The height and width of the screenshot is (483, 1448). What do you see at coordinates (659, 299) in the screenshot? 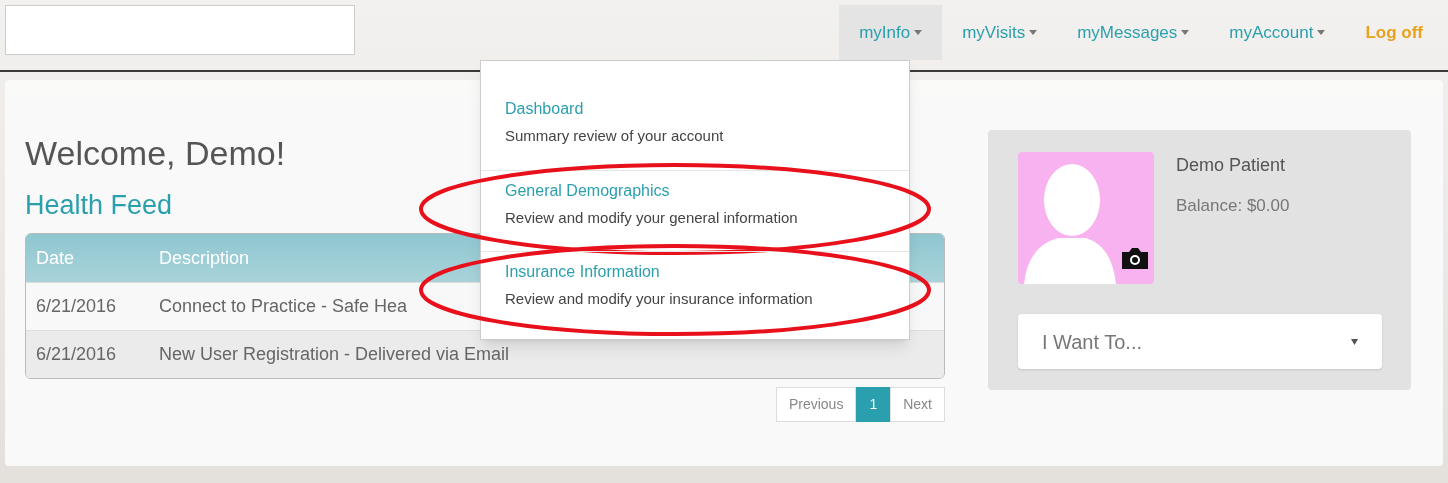
I see `menu-item-description: Review and modify your insurance information` at bounding box center [659, 299].